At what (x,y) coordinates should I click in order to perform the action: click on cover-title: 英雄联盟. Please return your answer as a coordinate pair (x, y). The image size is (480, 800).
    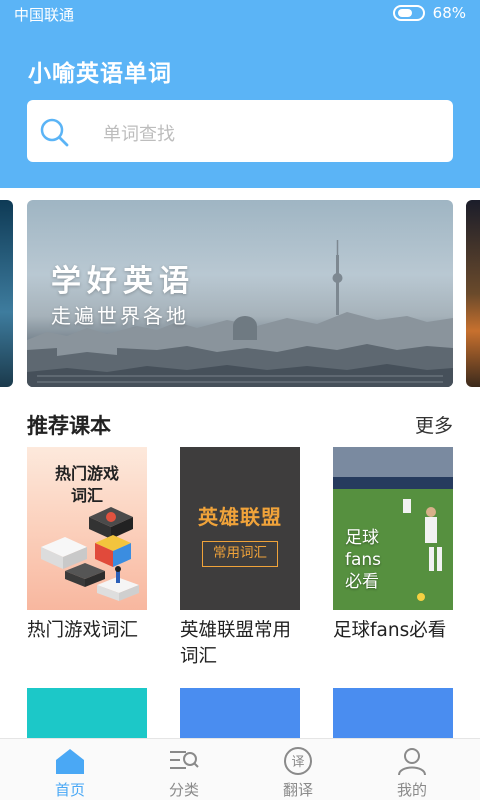
    Looking at the image, I should click on (240, 517).